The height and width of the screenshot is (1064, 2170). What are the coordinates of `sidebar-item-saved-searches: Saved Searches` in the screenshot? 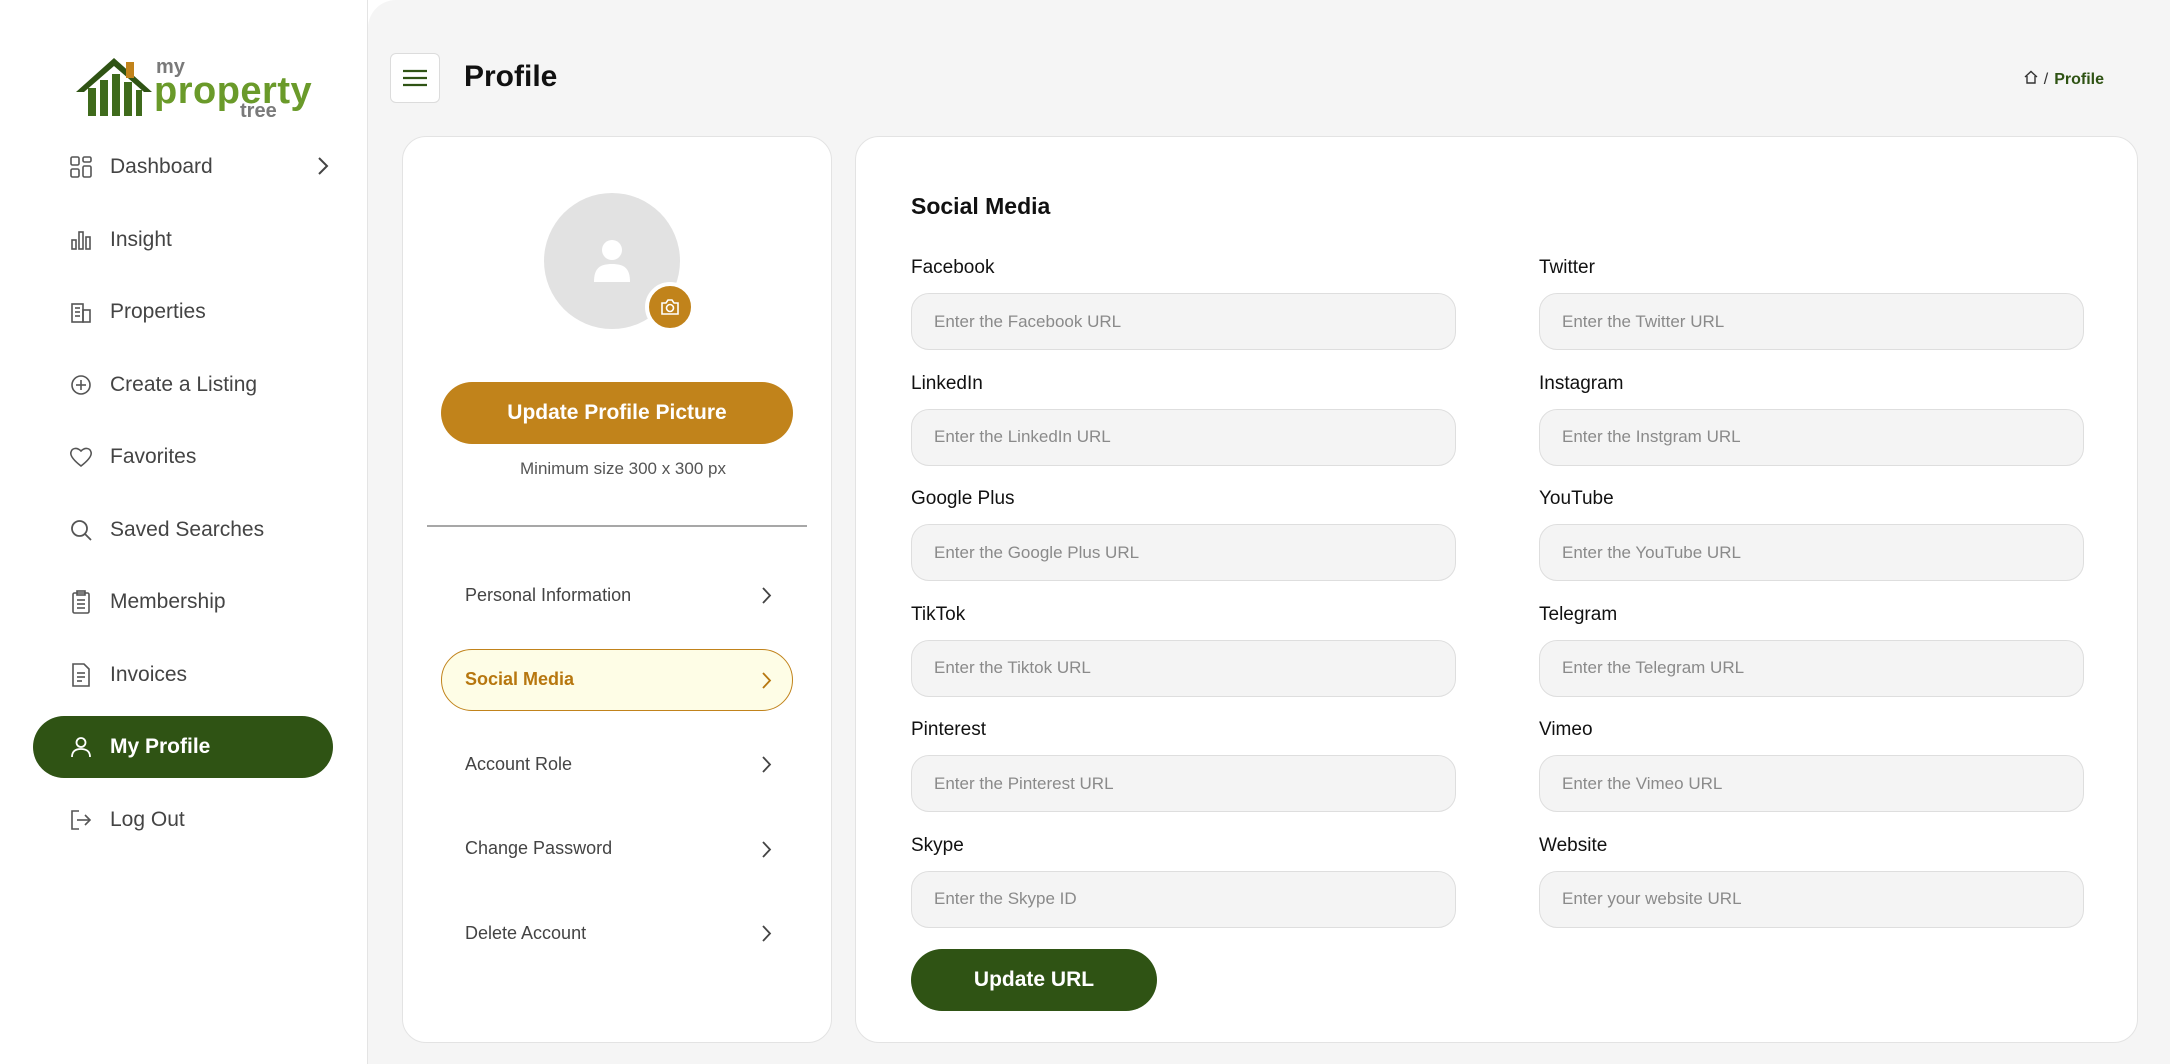 It's located at (183, 530).